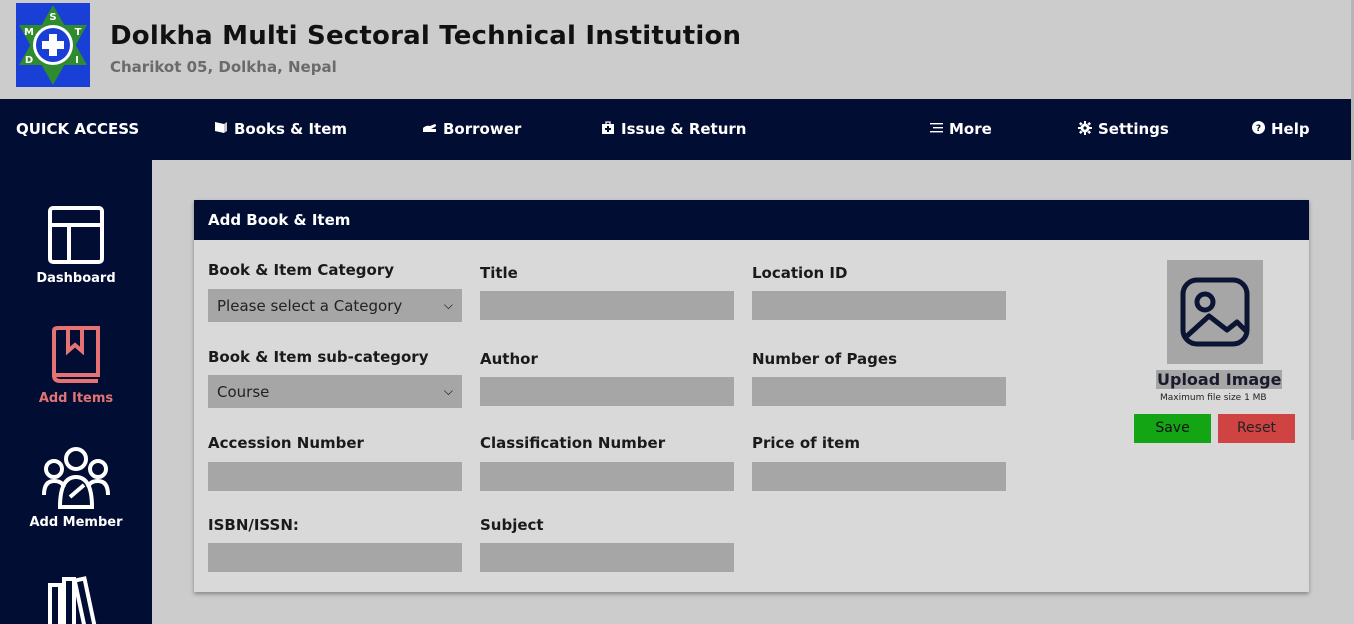 This screenshot has width=1354, height=624. What do you see at coordinates (29, 32) in the screenshot?
I see `logo-letter-m: M` at bounding box center [29, 32].